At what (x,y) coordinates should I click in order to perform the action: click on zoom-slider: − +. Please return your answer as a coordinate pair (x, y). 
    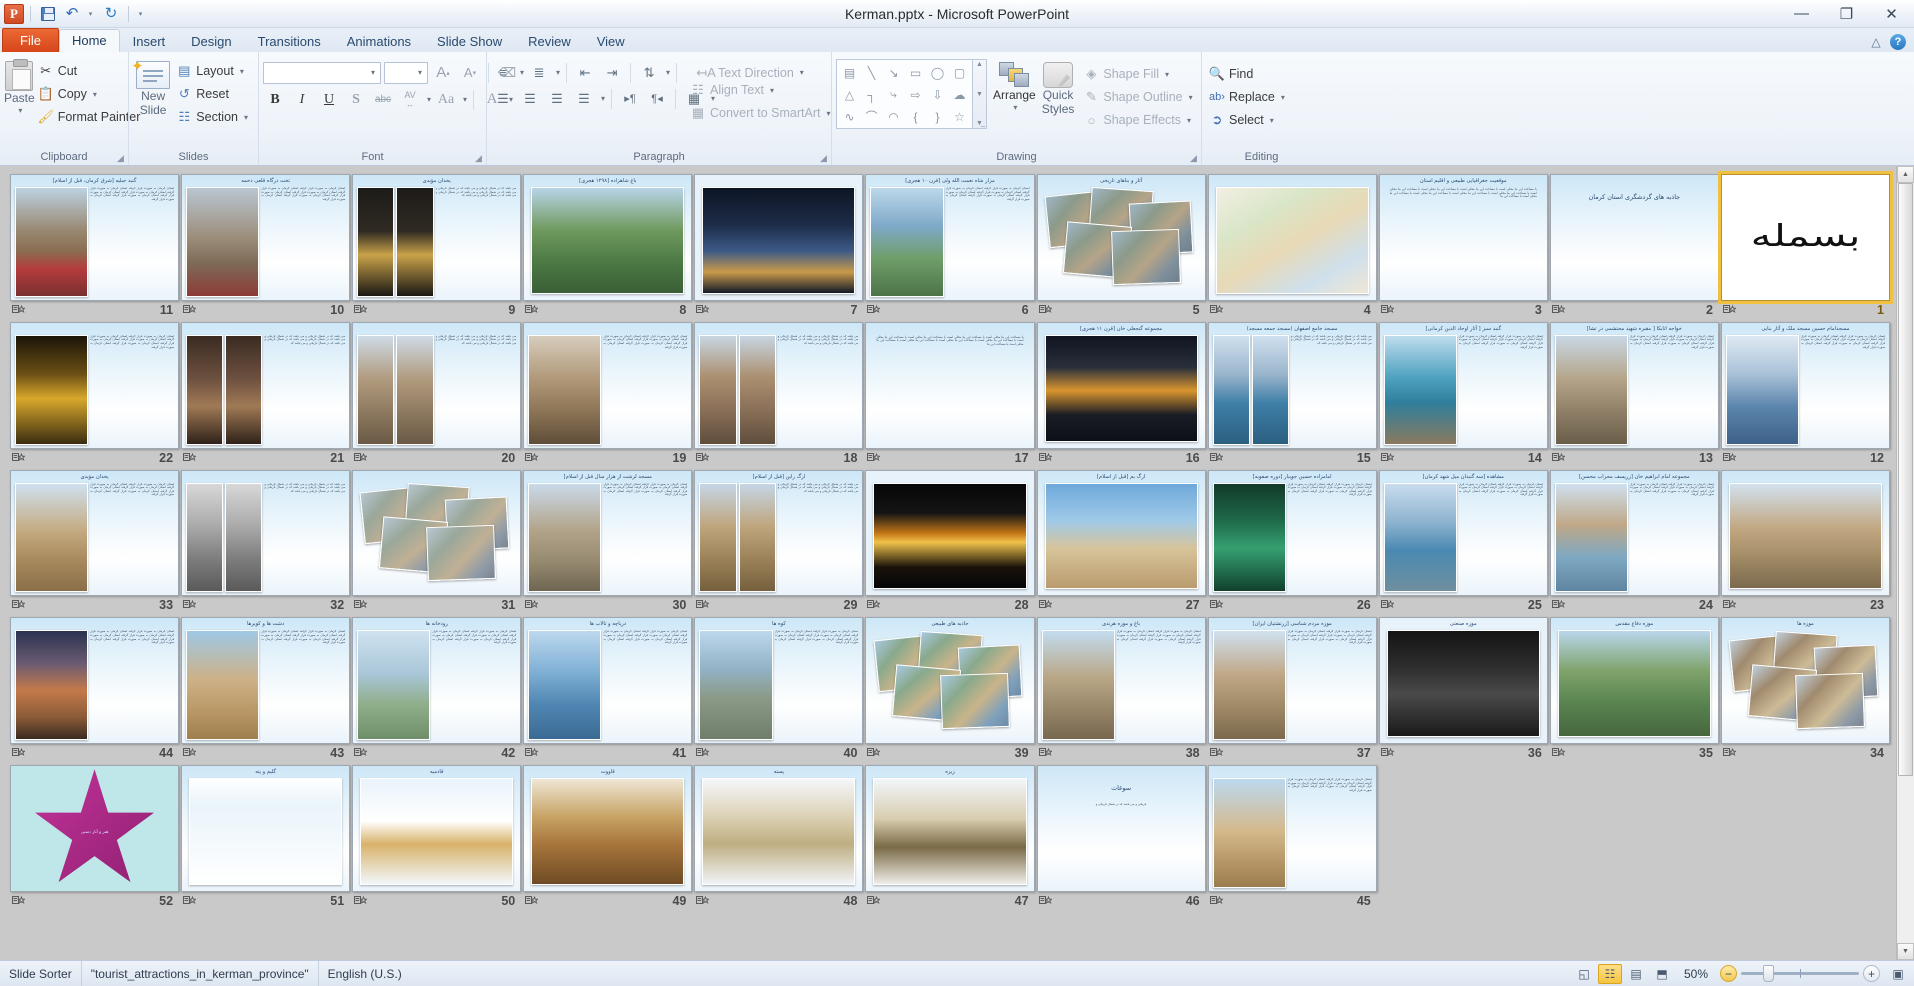
    Looking at the image, I should click on (1803, 973).